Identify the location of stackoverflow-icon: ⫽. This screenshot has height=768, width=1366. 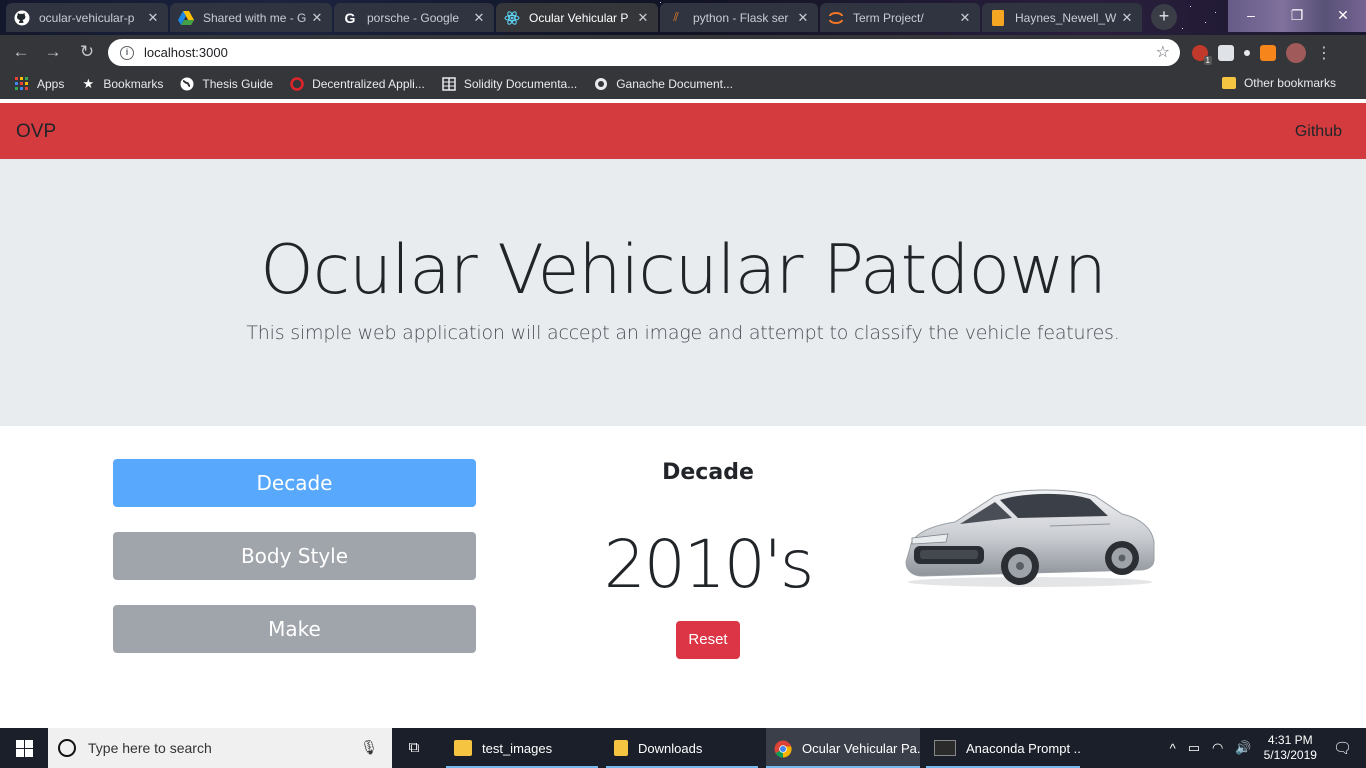
(676, 17).